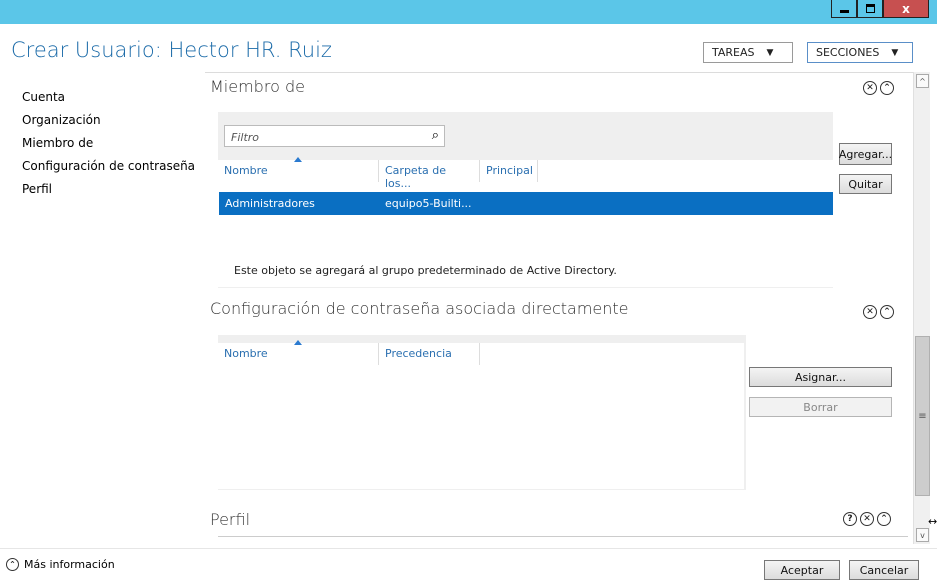  Describe the element at coordinates (509, 171) in the screenshot. I see `column-header-principal: Principal` at that location.